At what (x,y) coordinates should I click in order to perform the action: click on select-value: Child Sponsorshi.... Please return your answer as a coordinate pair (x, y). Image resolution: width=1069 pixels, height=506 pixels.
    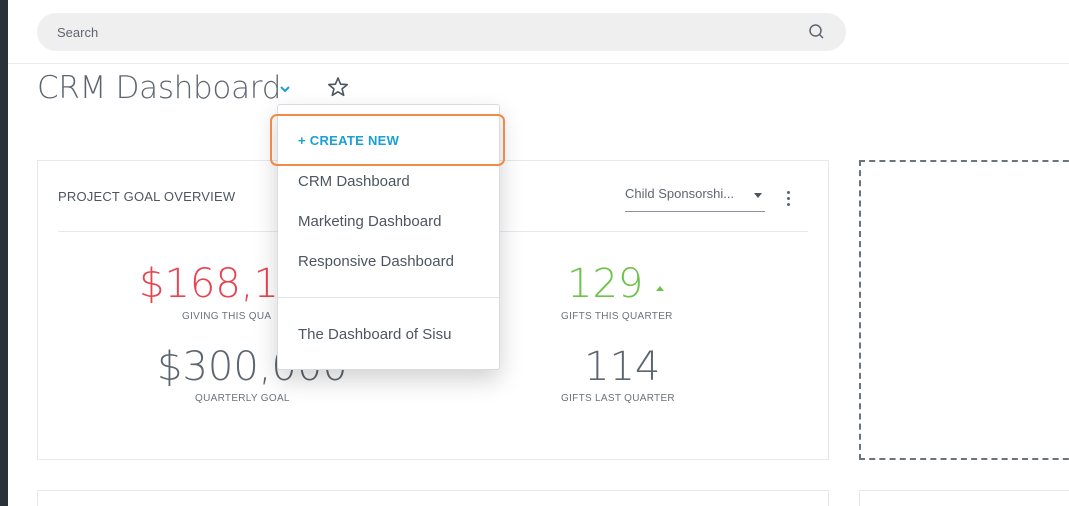
    Looking at the image, I should click on (680, 193).